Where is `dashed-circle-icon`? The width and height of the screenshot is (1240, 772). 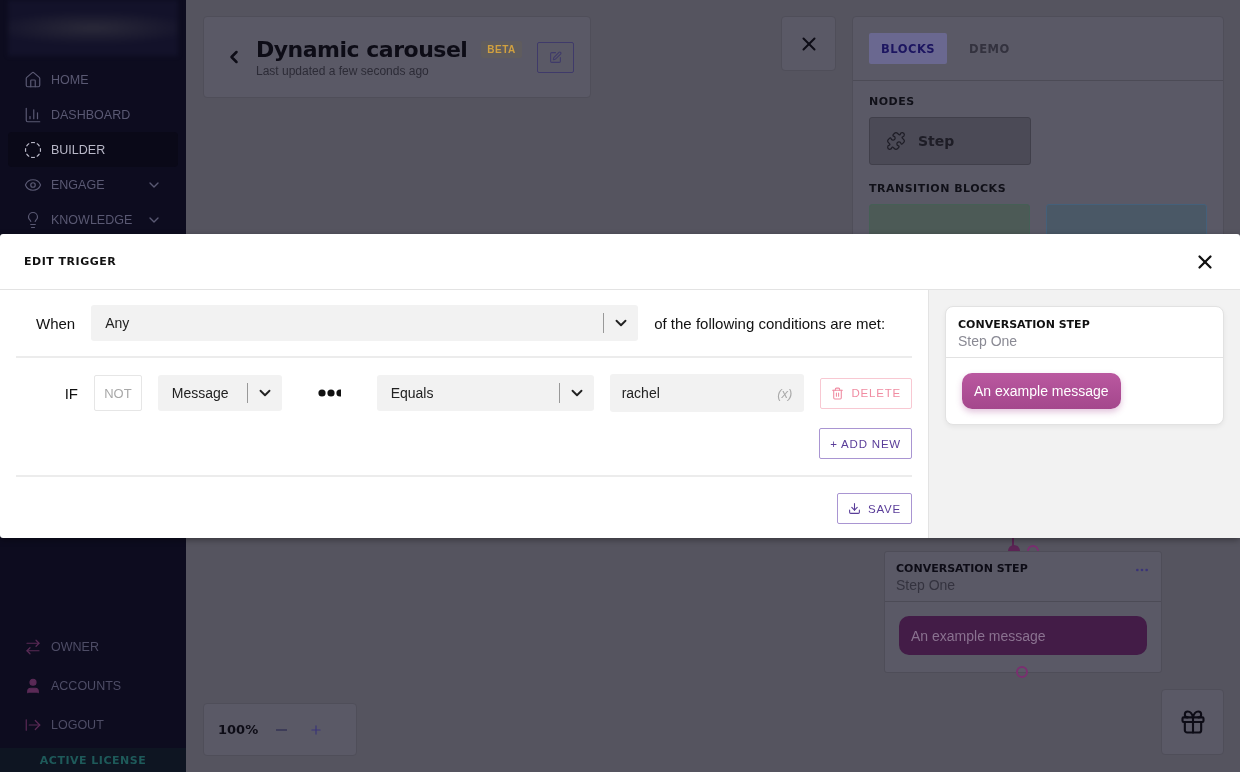
dashed-circle-icon is located at coordinates (33, 149).